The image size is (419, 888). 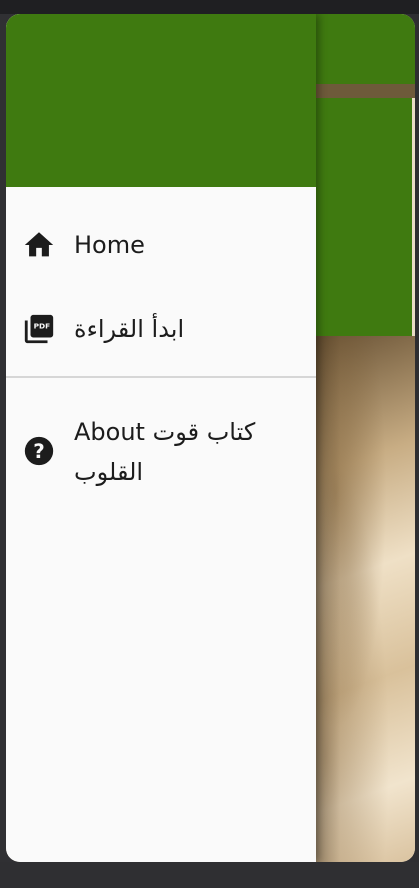 What do you see at coordinates (165, 452) in the screenshot?
I see `drawer-item-label: About كتاب قوت القلوب` at bounding box center [165, 452].